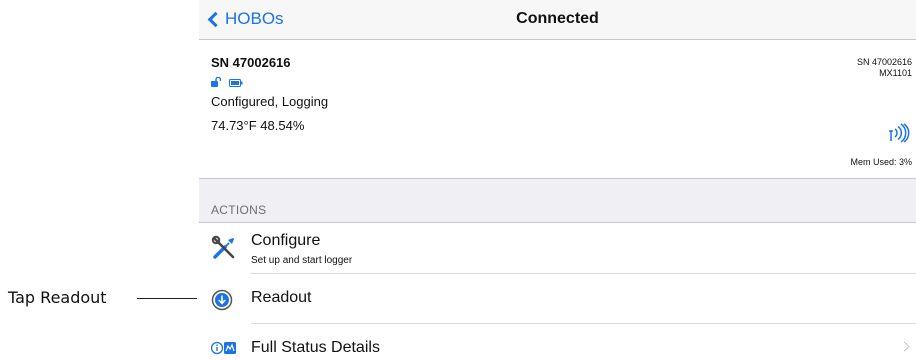 The image size is (916, 360). Describe the element at coordinates (239, 210) in the screenshot. I see `actions-header-label: ACTIONS` at that location.